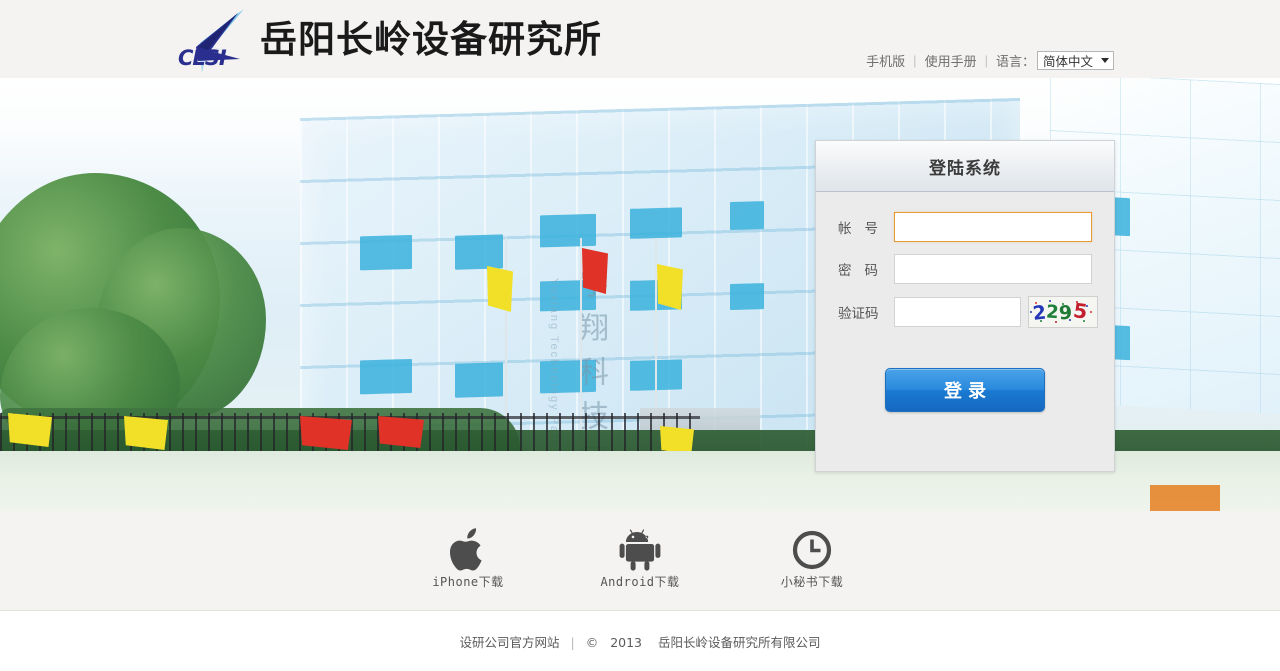 This screenshot has width=1280, height=671. What do you see at coordinates (1185, 498) in the screenshot?
I see `ground-marker` at bounding box center [1185, 498].